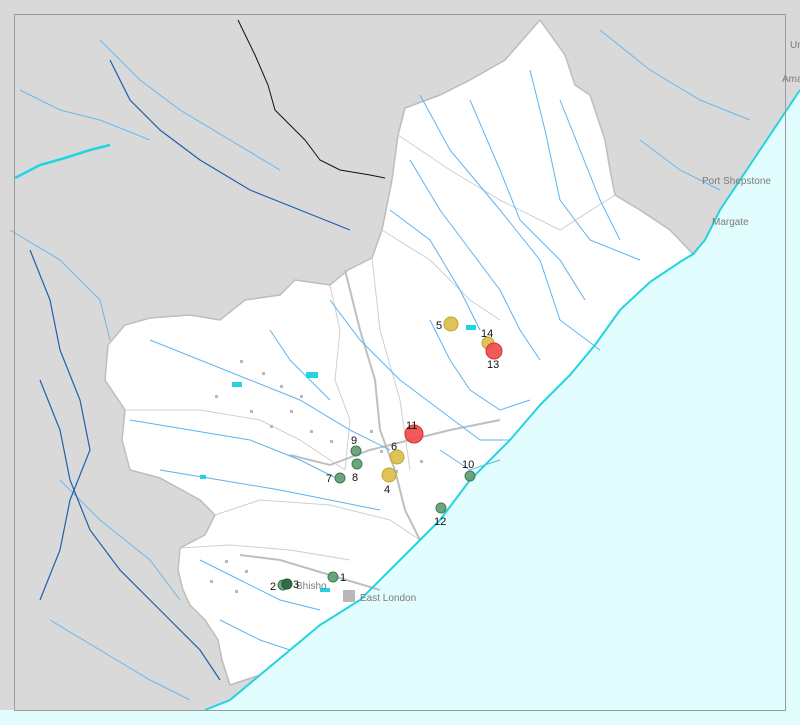  What do you see at coordinates (411, 426) in the screenshot?
I see `site-label-11: 11` at bounding box center [411, 426].